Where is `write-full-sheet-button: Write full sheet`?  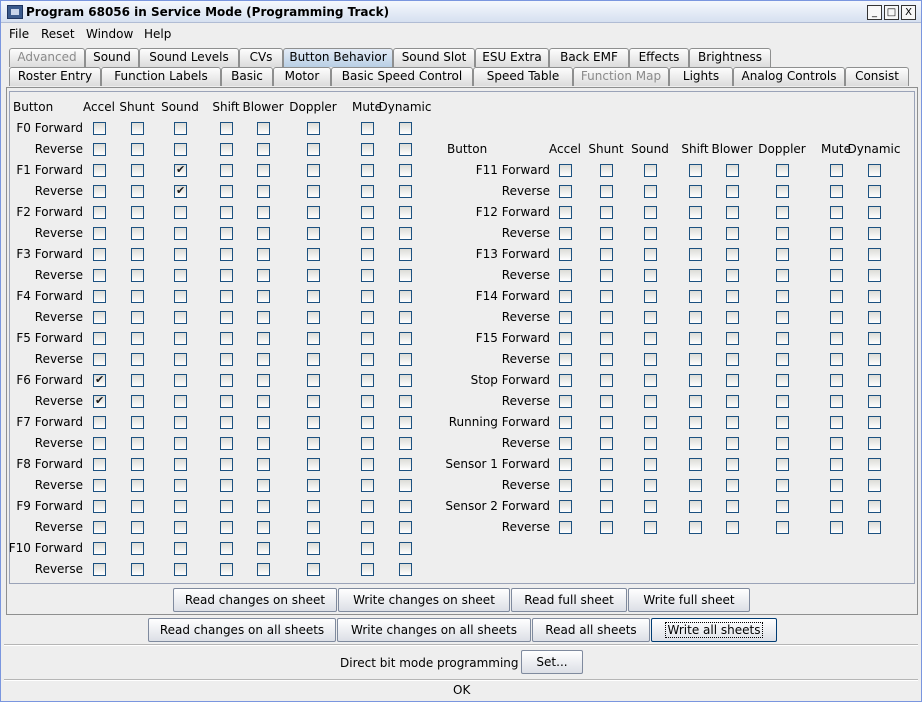
write-full-sheet-button: Write full sheet is located at coordinates (689, 600).